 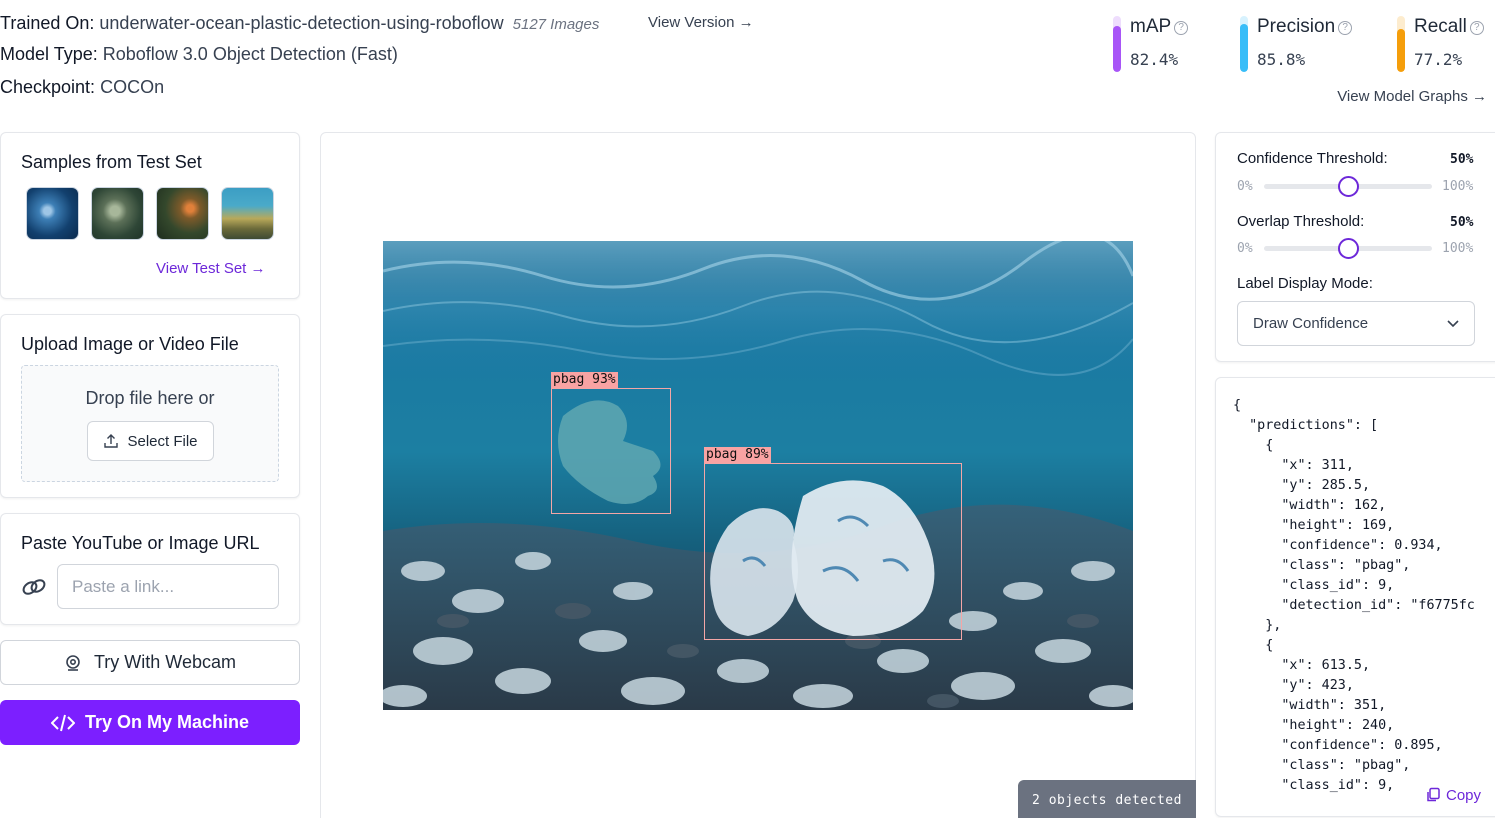 What do you see at coordinates (48, 87) in the screenshot?
I see `checkpoint-label: Checkpoint:` at bounding box center [48, 87].